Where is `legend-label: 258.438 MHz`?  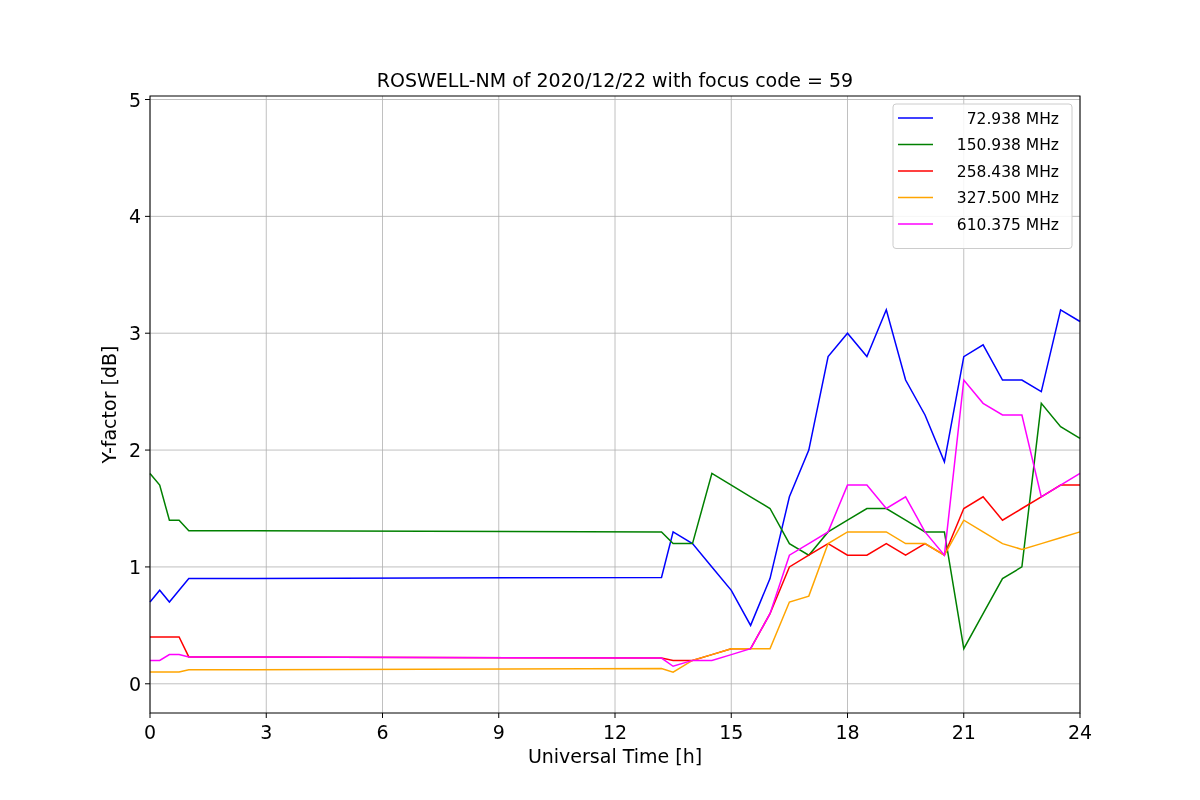
legend-label: 258.438 MHz is located at coordinates (1007, 171).